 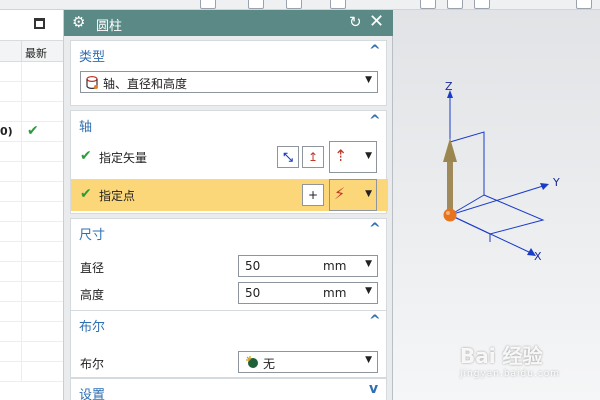 I want to click on specify-vector-label: 指定矢量, so click(x=123, y=158).